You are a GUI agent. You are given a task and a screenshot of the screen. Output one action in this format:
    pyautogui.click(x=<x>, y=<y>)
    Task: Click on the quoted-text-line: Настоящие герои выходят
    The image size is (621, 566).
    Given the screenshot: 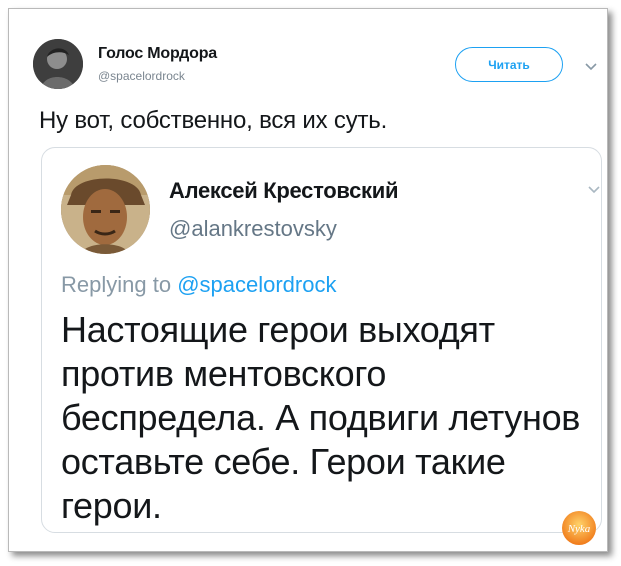 What is the action you would take?
    pyautogui.click(x=278, y=329)
    